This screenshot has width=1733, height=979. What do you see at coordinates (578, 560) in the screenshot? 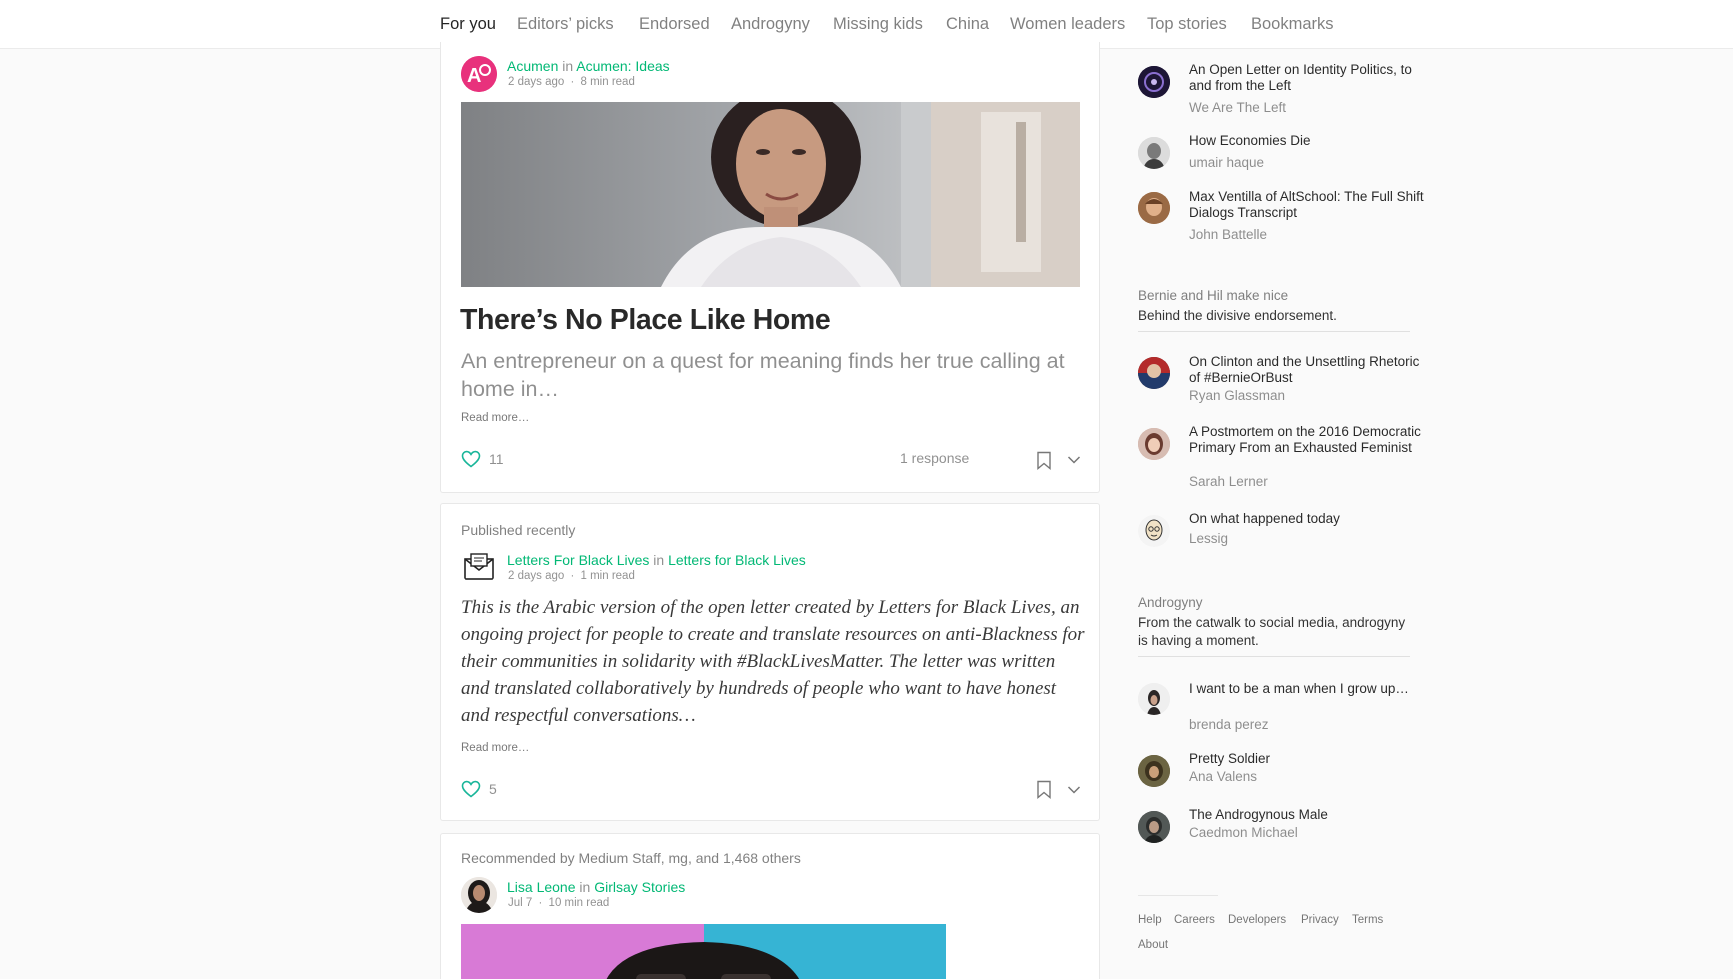
I see `author-link: Letters For Black Lives` at bounding box center [578, 560].